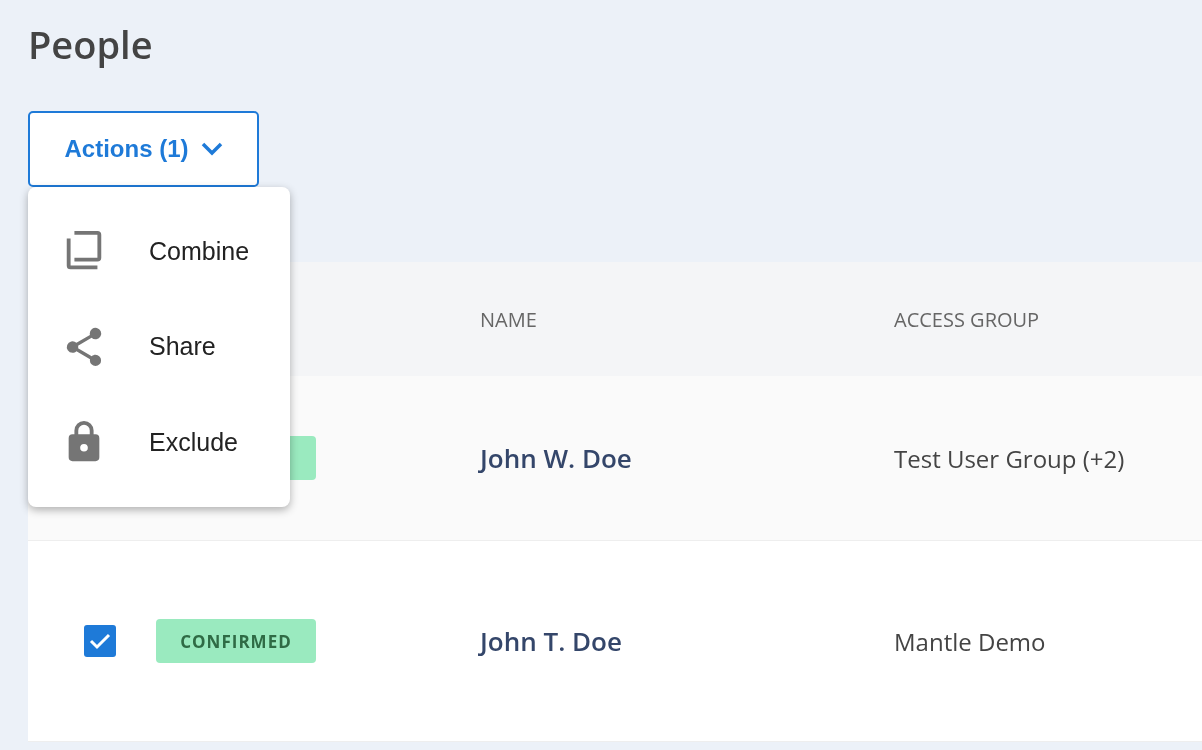 The height and width of the screenshot is (750, 1202). What do you see at coordinates (1048, 641) in the screenshot?
I see `access-group: Mantle Demo` at bounding box center [1048, 641].